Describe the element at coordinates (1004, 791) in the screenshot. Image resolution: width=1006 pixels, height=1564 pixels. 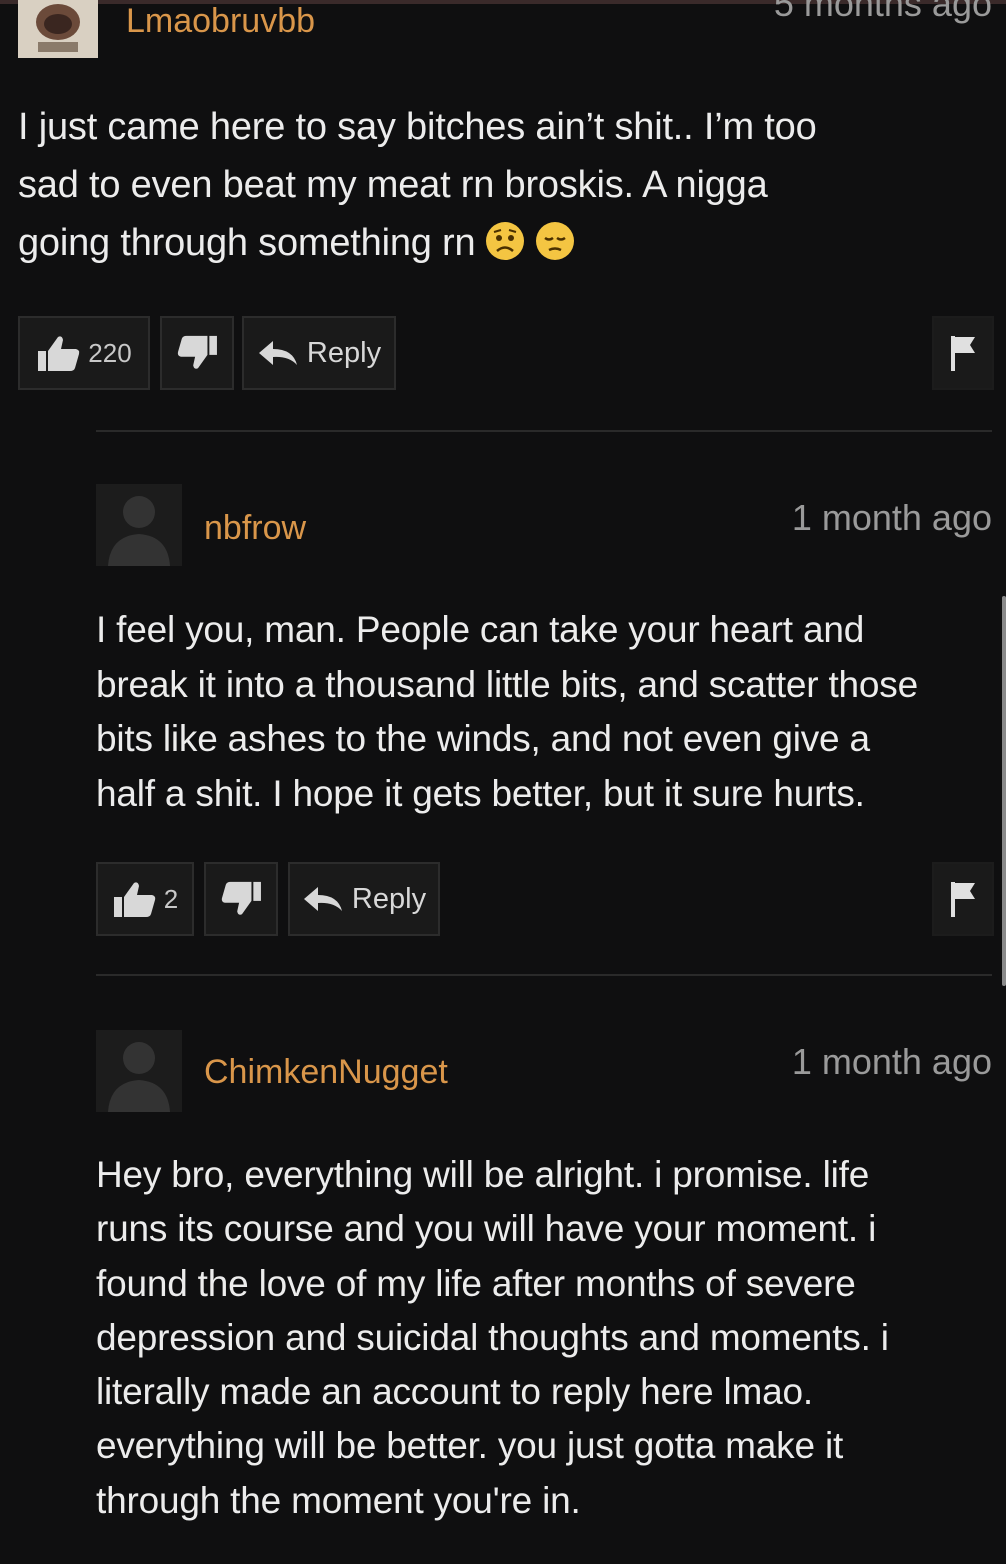
I see `scrollbar` at that location.